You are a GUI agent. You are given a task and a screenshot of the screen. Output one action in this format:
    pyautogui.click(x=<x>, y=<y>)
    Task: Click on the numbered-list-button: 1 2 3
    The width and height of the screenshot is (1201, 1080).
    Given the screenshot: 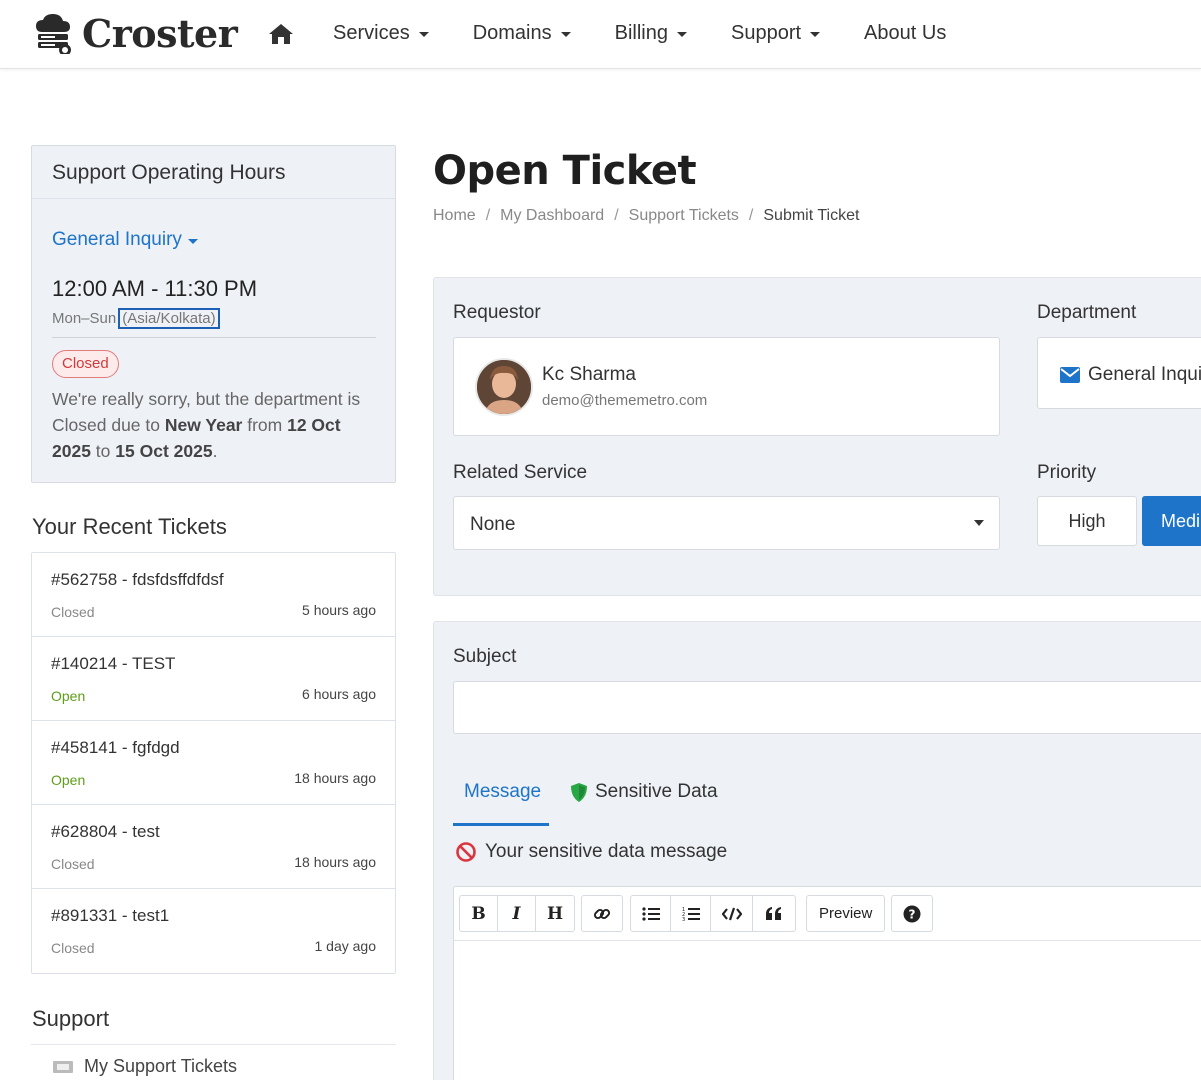 What is the action you would take?
    pyautogui.click(x=691, y=913)
    